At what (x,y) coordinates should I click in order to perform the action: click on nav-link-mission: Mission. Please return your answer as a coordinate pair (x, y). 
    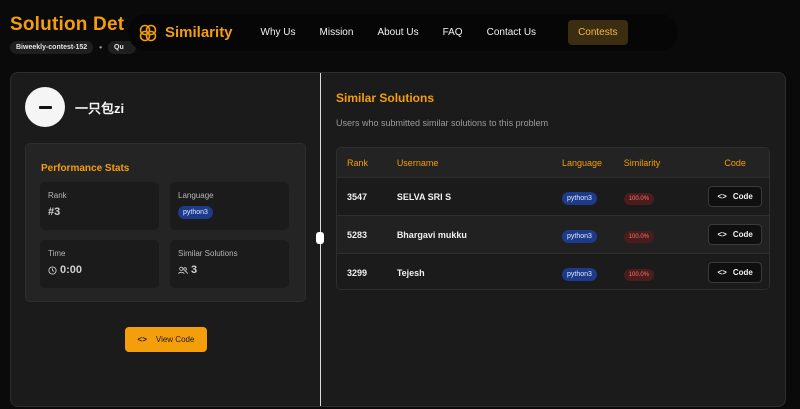
    Looking at the image, I should click on (337, 32).